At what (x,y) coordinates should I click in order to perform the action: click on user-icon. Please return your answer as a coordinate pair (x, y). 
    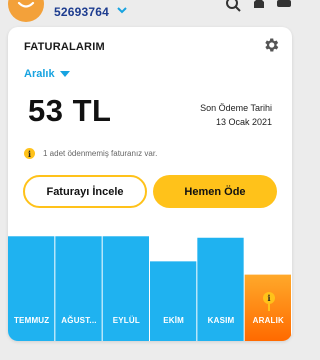
    Looking at the image, I should click on (26, 4).